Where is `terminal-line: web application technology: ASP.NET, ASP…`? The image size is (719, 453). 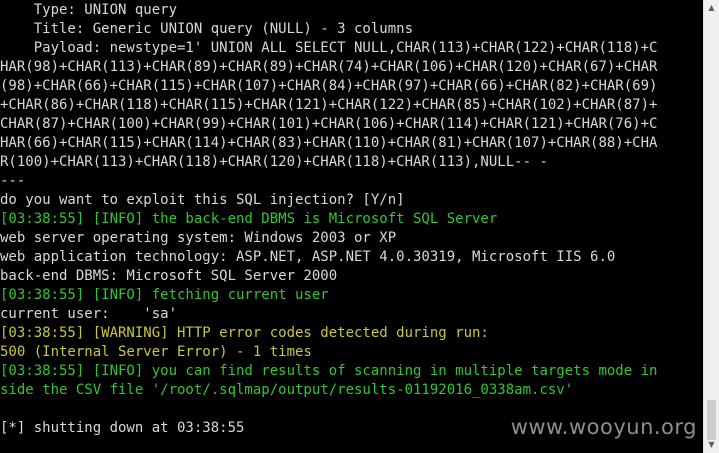 terminal-line: web application technology: ASP.NET, ASP… is located at coordinates (308, 257).